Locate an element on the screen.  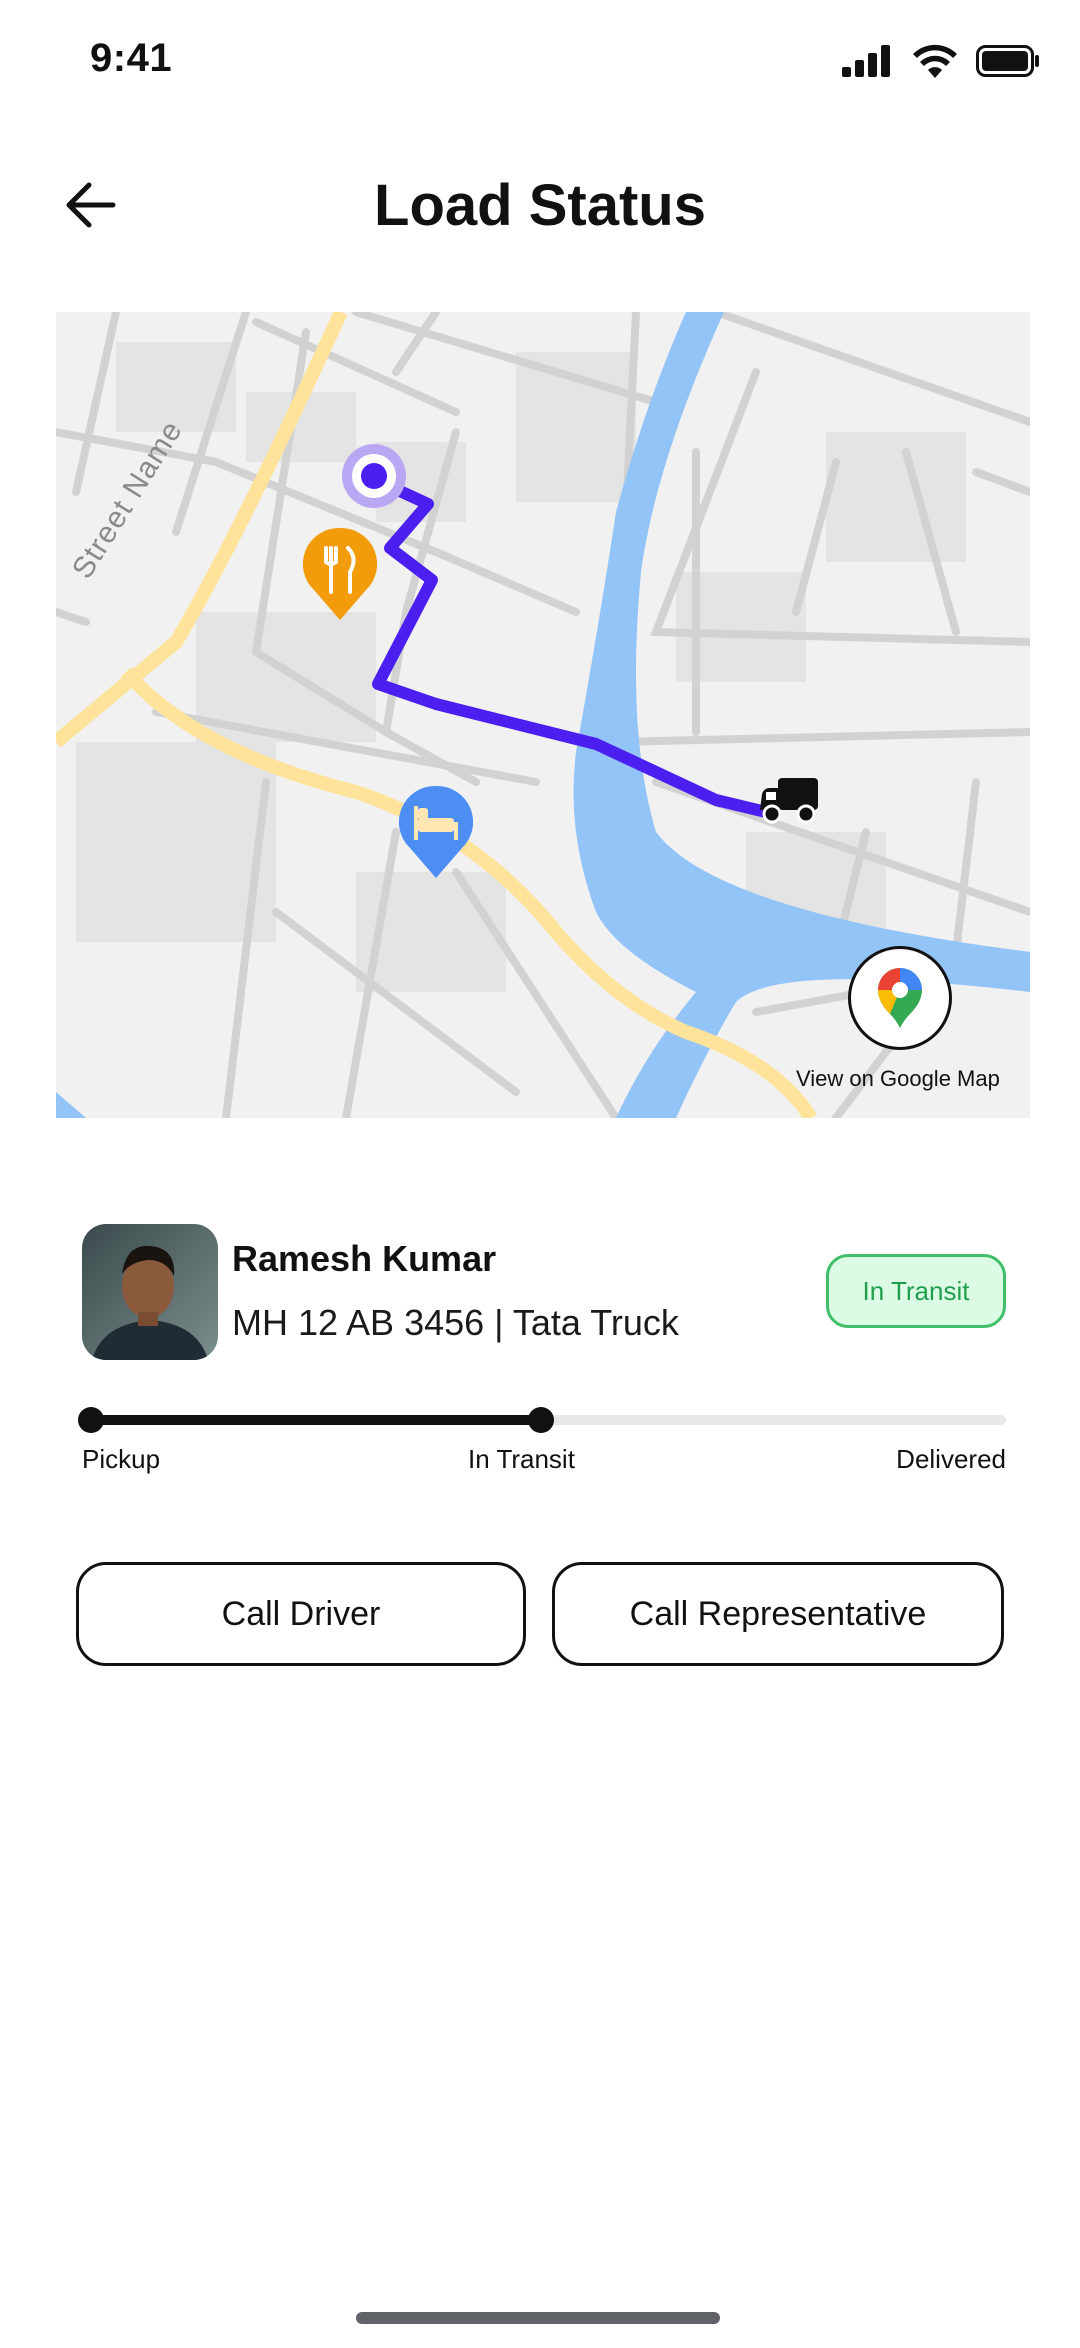
step-label-delivered: Delivered is located at coordinates (951, 1459).